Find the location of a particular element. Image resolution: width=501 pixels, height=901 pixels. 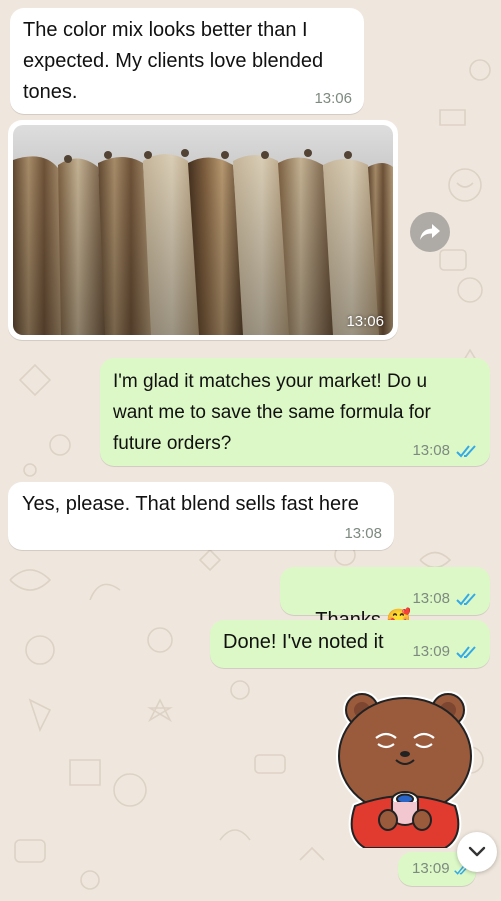

forward-button is located at coordinates (430, 232).